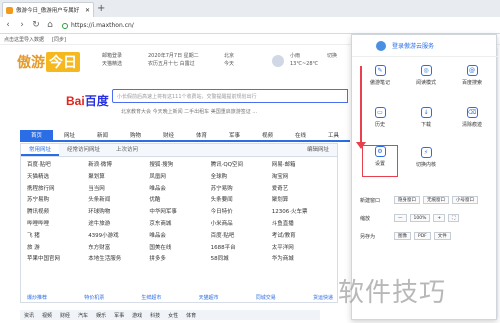 This screenshot has height=323, width=500. I want to click on bottom-link: 爆炒推荐, so click(37, 297).